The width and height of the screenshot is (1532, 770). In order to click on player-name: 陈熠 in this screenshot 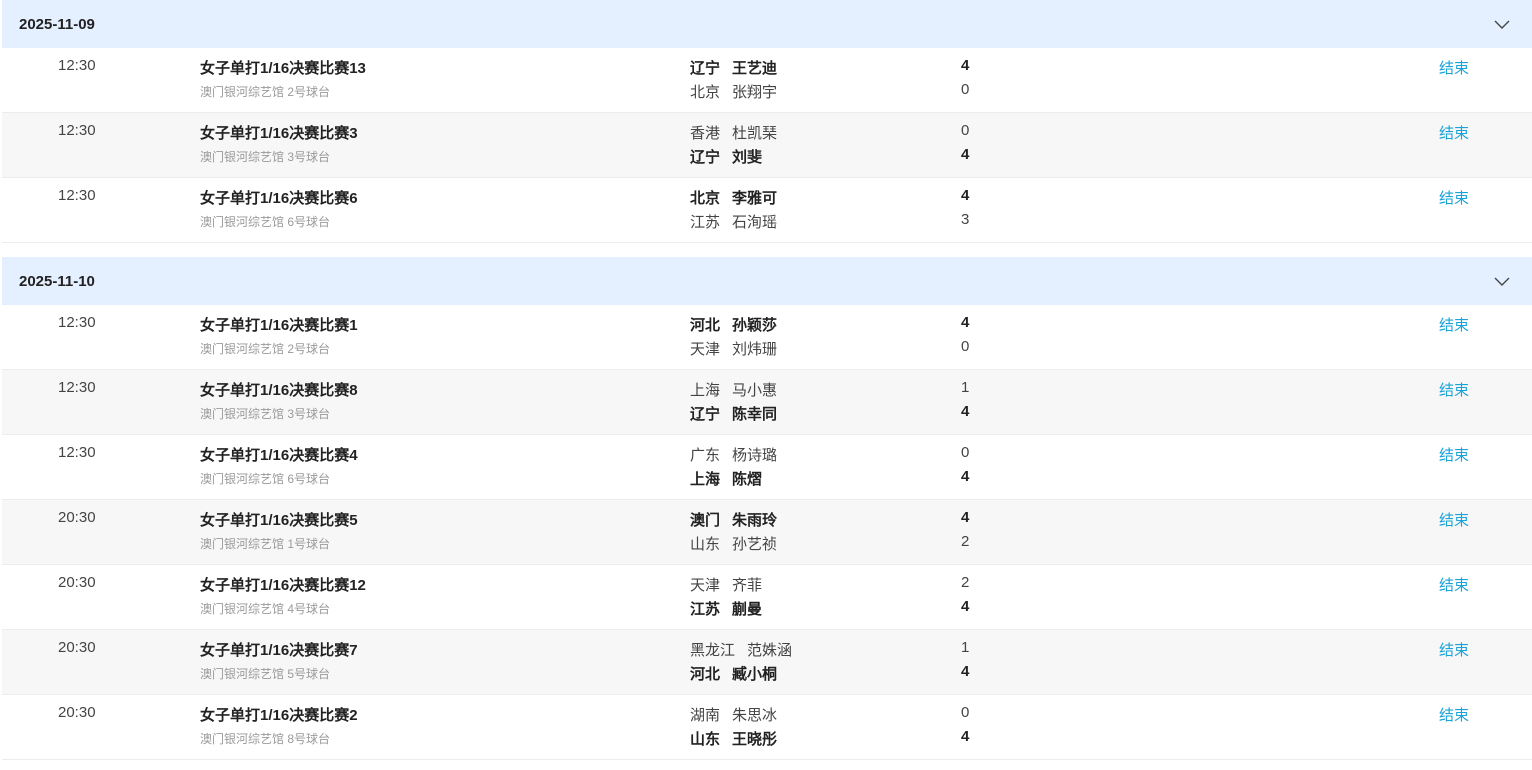, I will do `click(747, 479)`.